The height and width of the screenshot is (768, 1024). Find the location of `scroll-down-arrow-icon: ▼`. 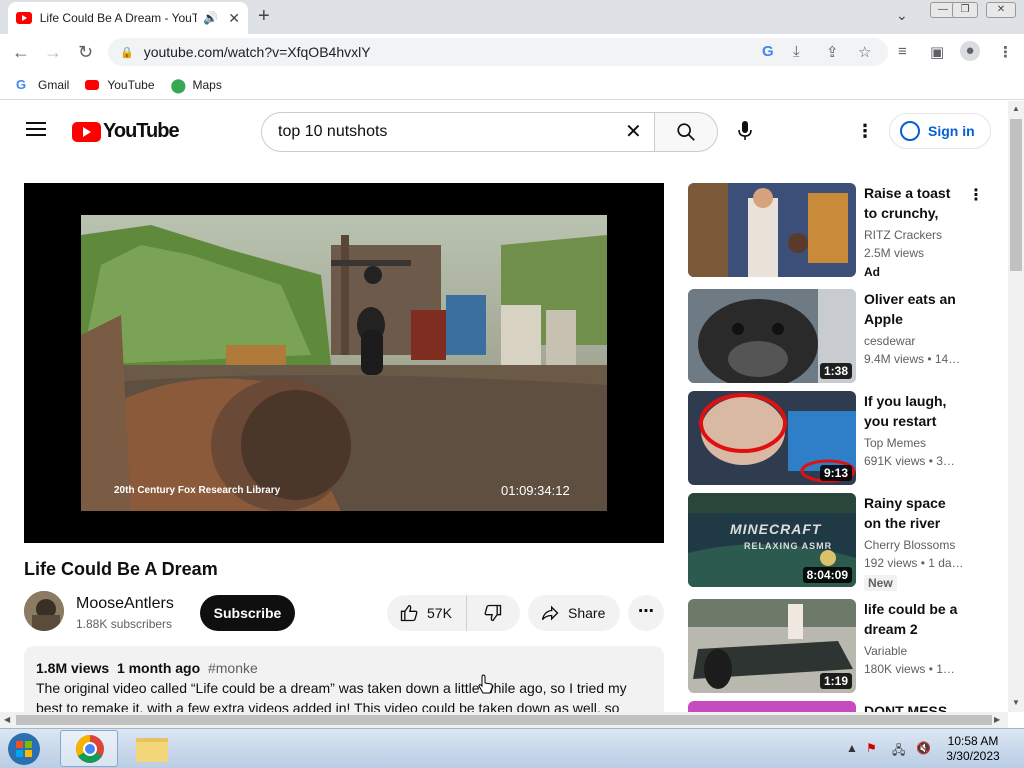

scroll-down-arrow-icon: ▼ is located at coordinates (1016, 702).